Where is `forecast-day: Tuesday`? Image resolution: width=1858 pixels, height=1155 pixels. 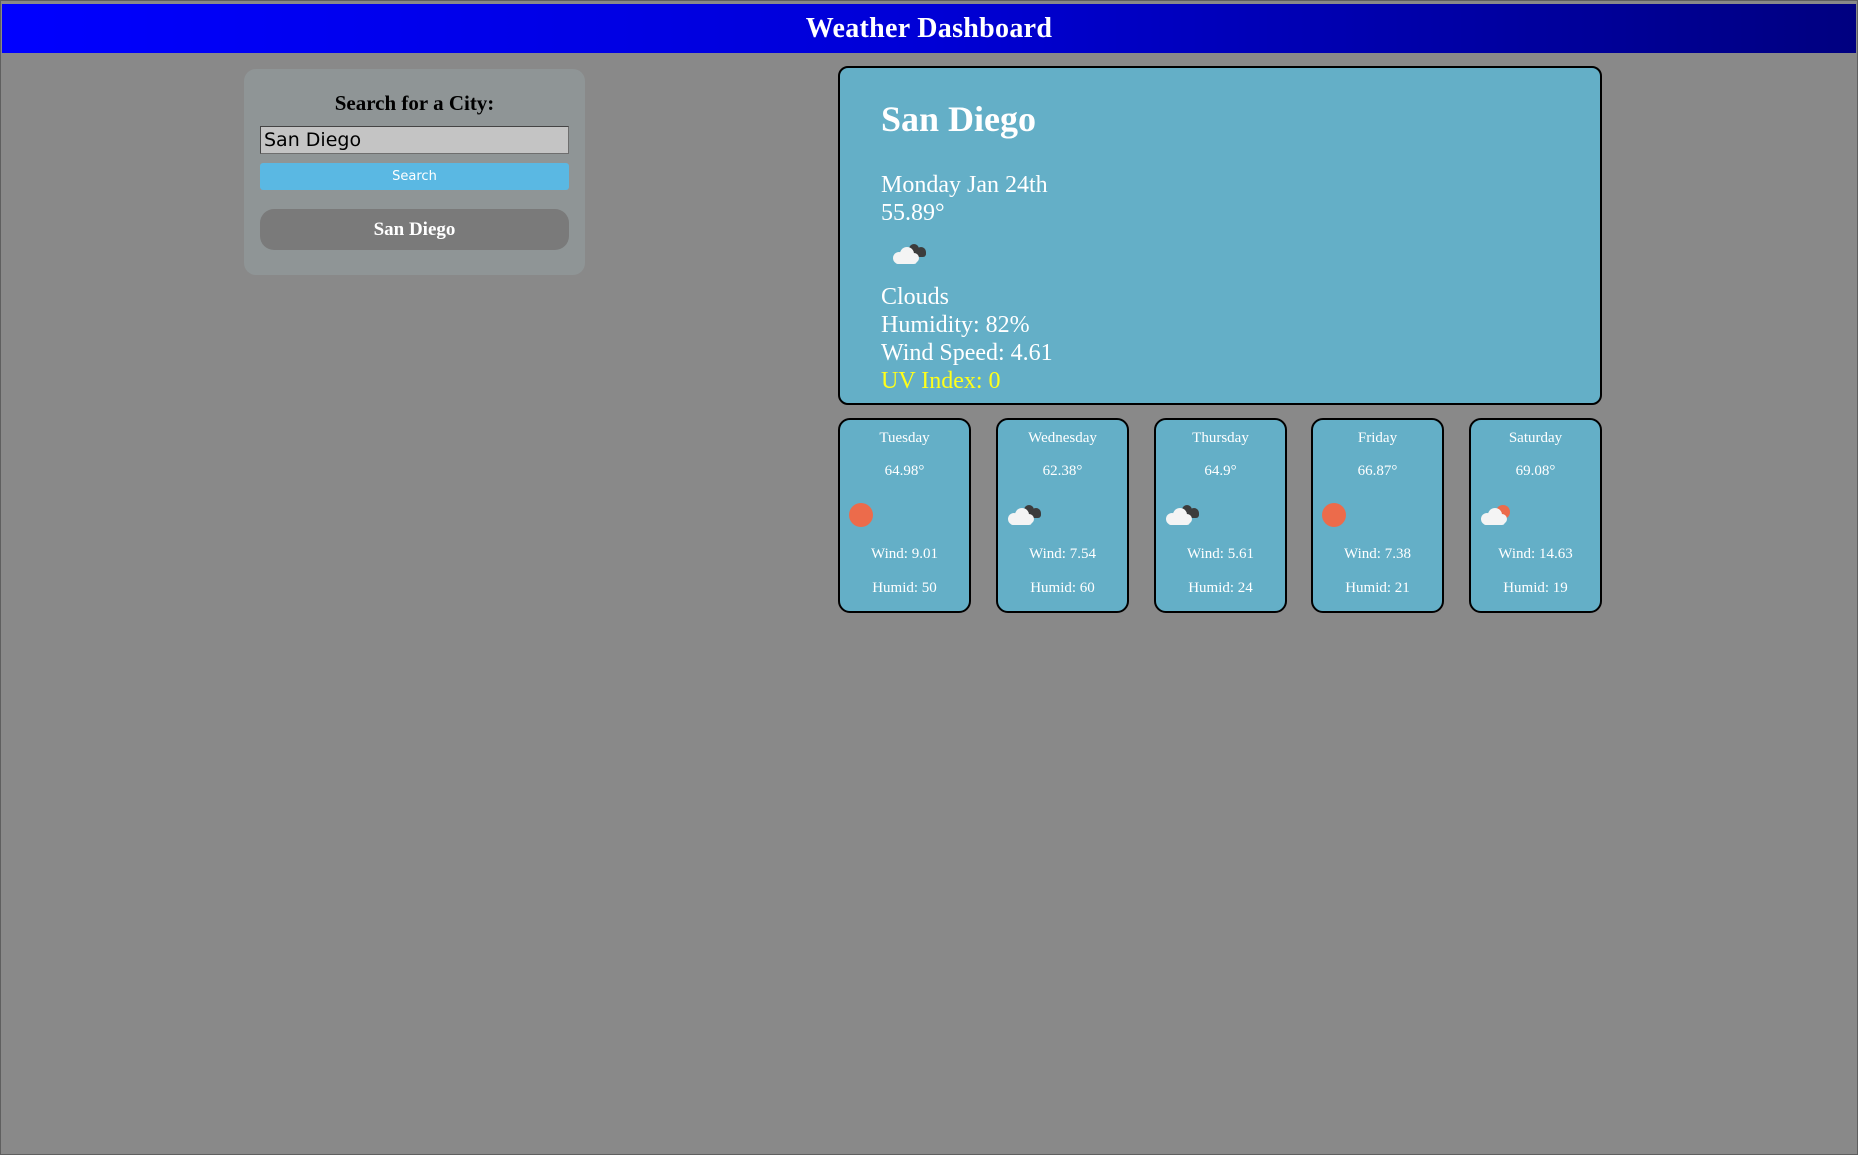 forecast-day: Tuesday is located at coordinates (904, 438).